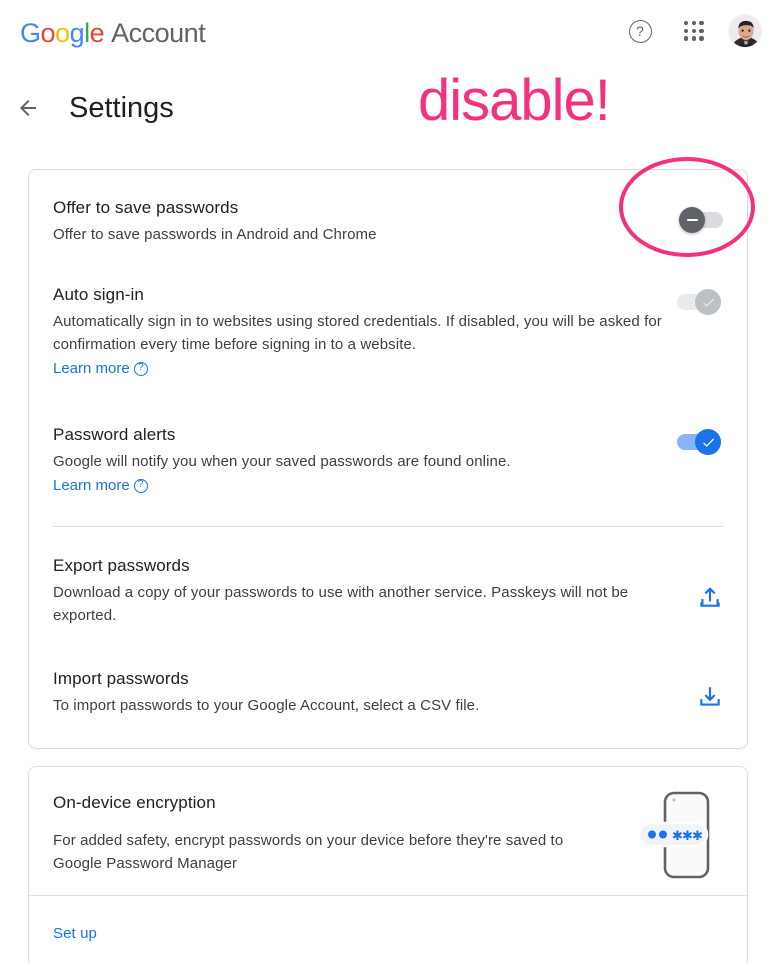  I want to click on offer-to-save-passwords-toggle, so click(701, 220).